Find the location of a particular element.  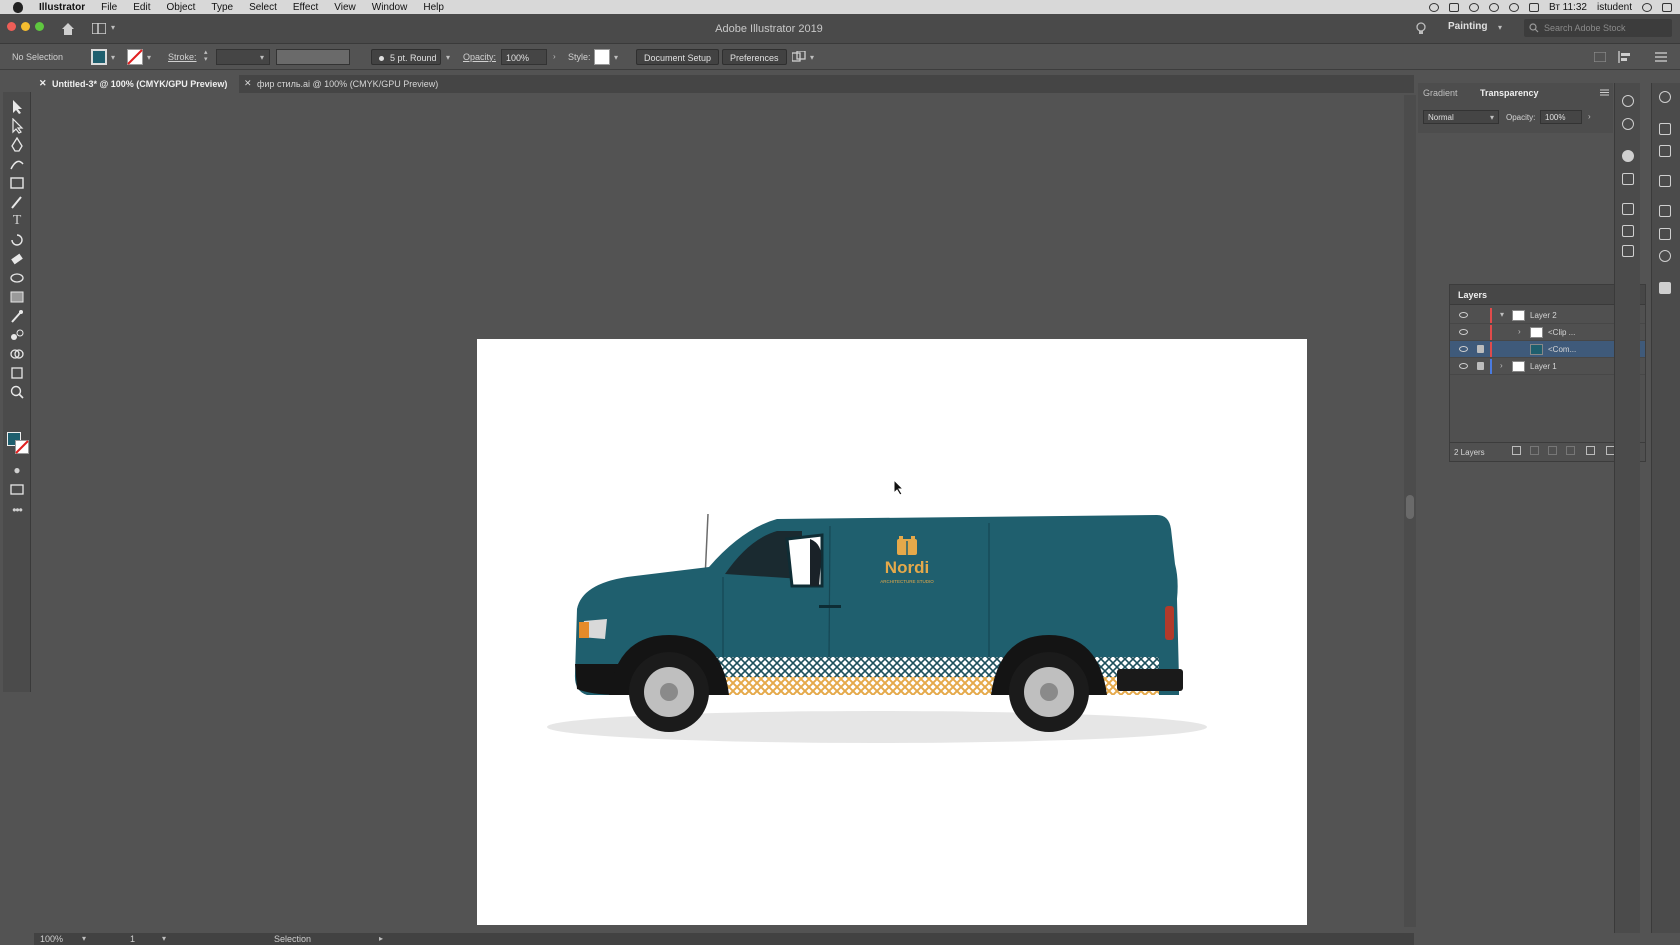

paintbrush-tool-icon is located at coordinates (17, 202).